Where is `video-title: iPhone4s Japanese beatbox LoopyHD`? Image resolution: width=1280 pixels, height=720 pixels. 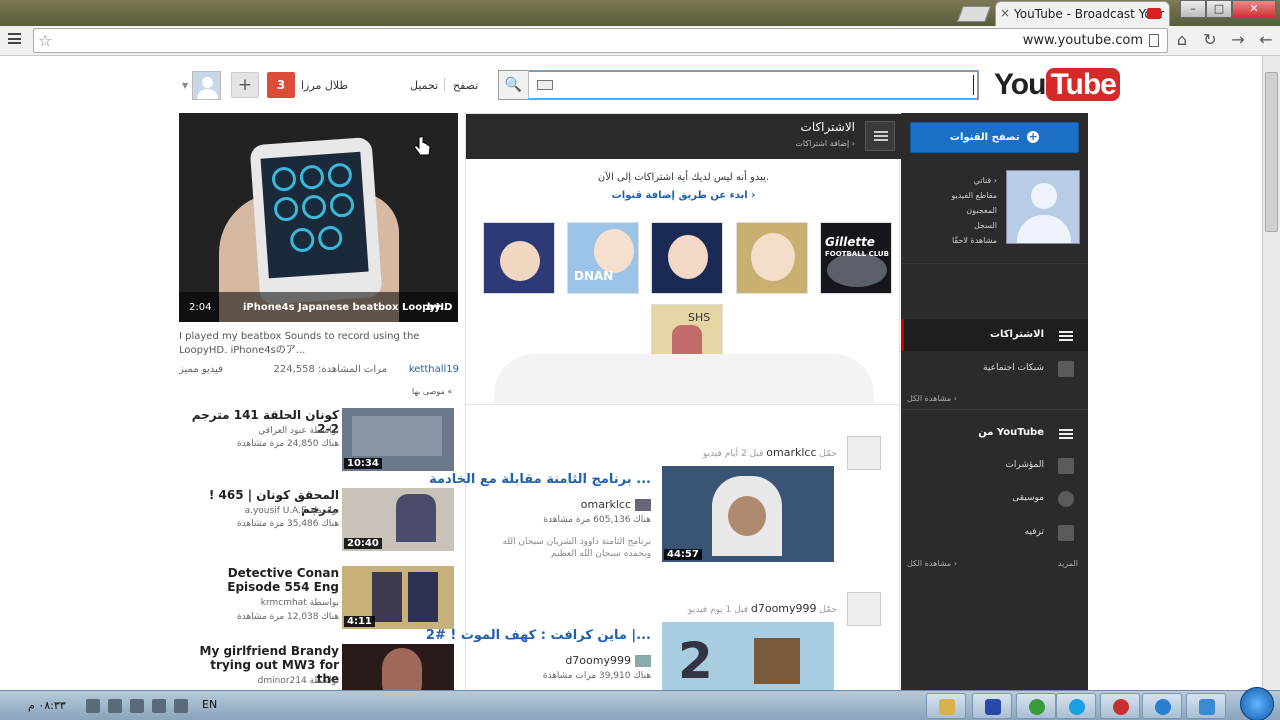
video-title: iPhone4s Japanese beatbox LoopyHD is located at coordinates (347, 307).